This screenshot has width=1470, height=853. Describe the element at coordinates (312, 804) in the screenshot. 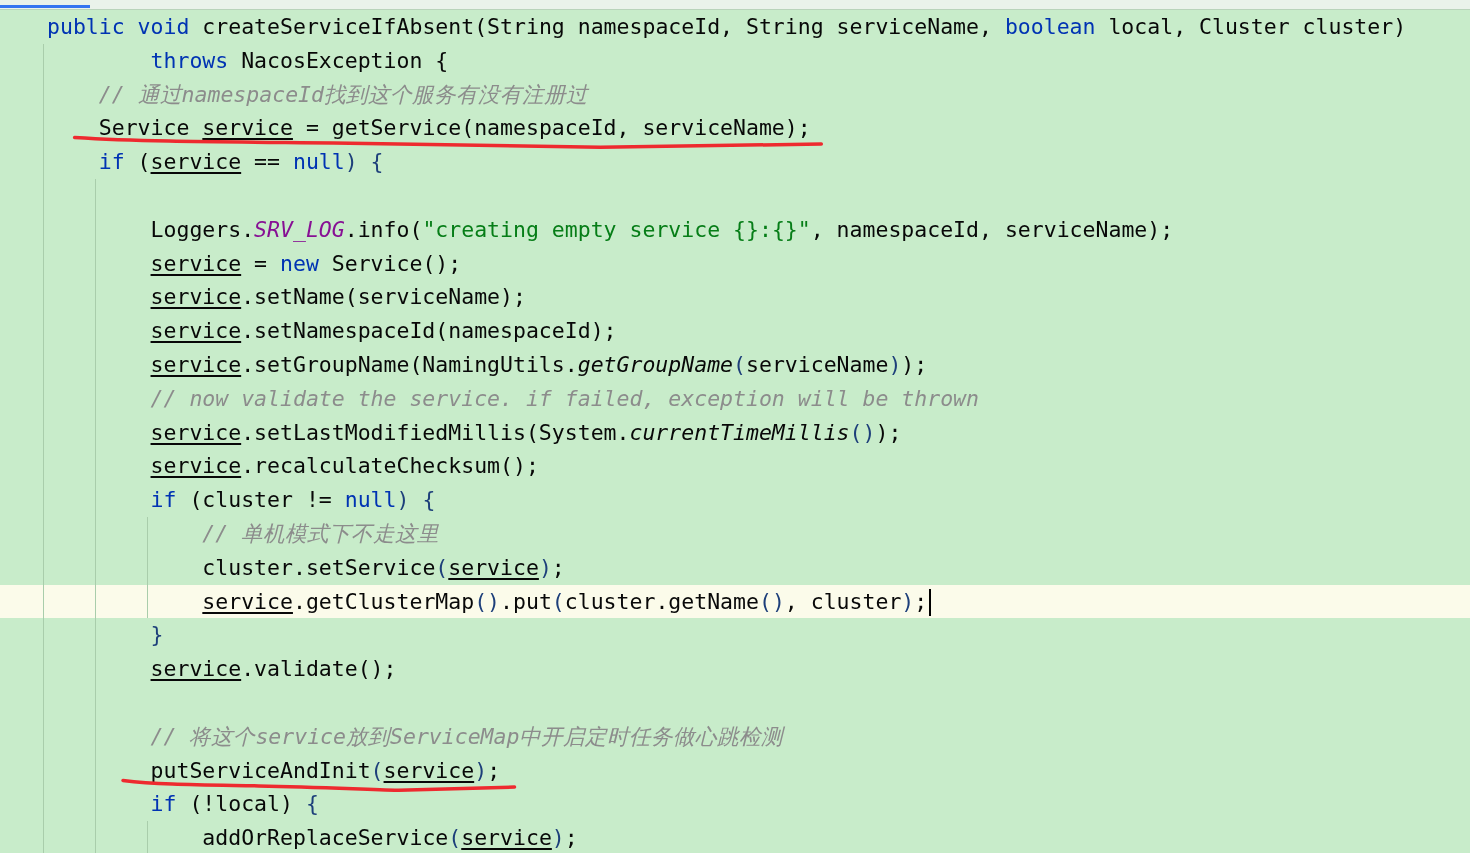

I see `bracket: {` at that location.